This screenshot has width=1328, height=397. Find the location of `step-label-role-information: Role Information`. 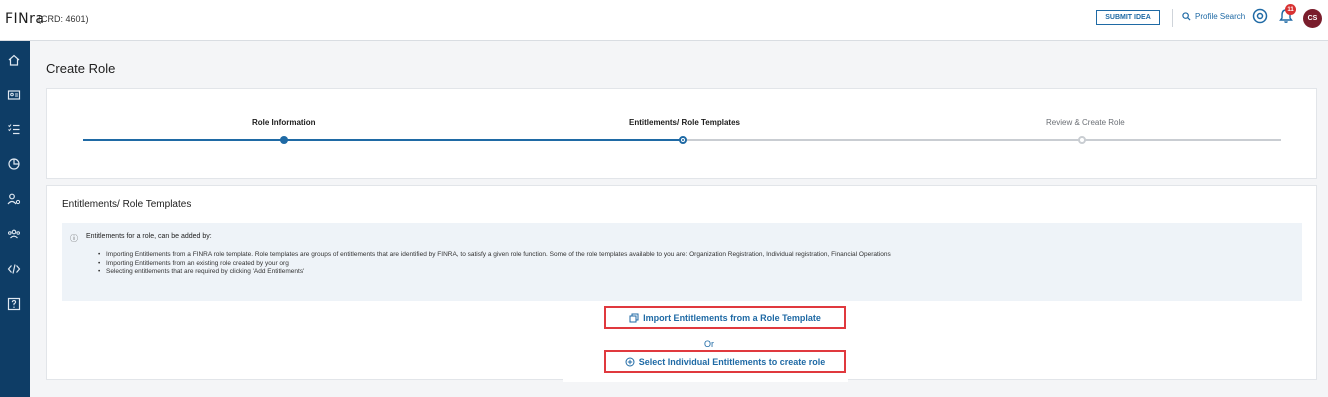

step-label-role-information: Role Information is located at coordinates (284, 122).